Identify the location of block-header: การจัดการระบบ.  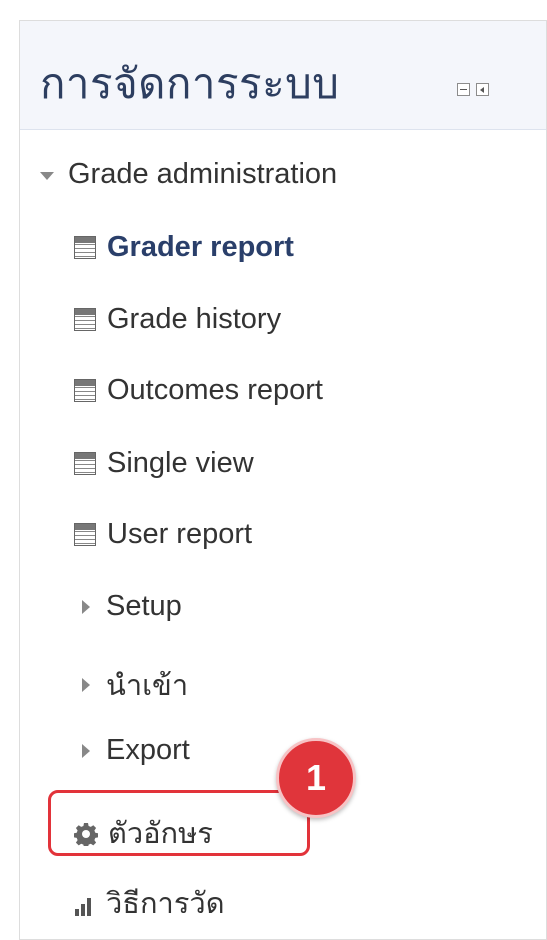
(283, 75).